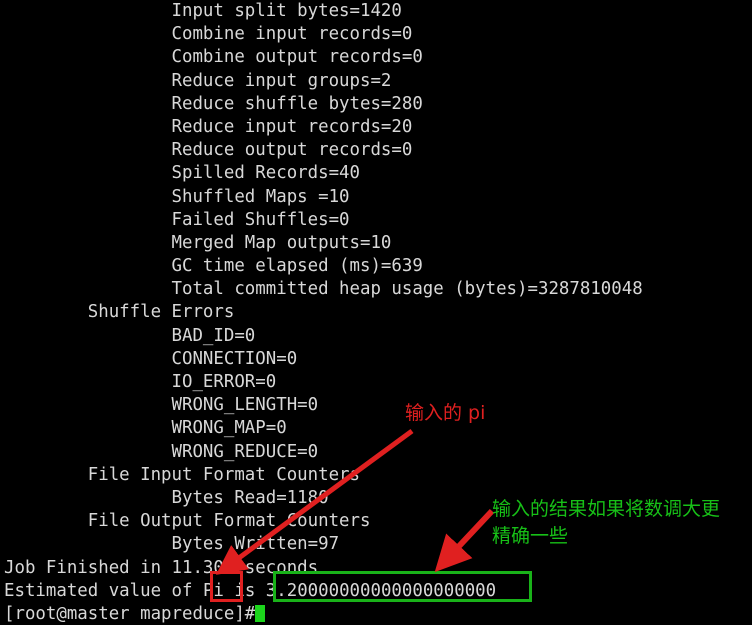  I want to click on terminal-line: WRONG_REDUCE=0, so click(161, 451).